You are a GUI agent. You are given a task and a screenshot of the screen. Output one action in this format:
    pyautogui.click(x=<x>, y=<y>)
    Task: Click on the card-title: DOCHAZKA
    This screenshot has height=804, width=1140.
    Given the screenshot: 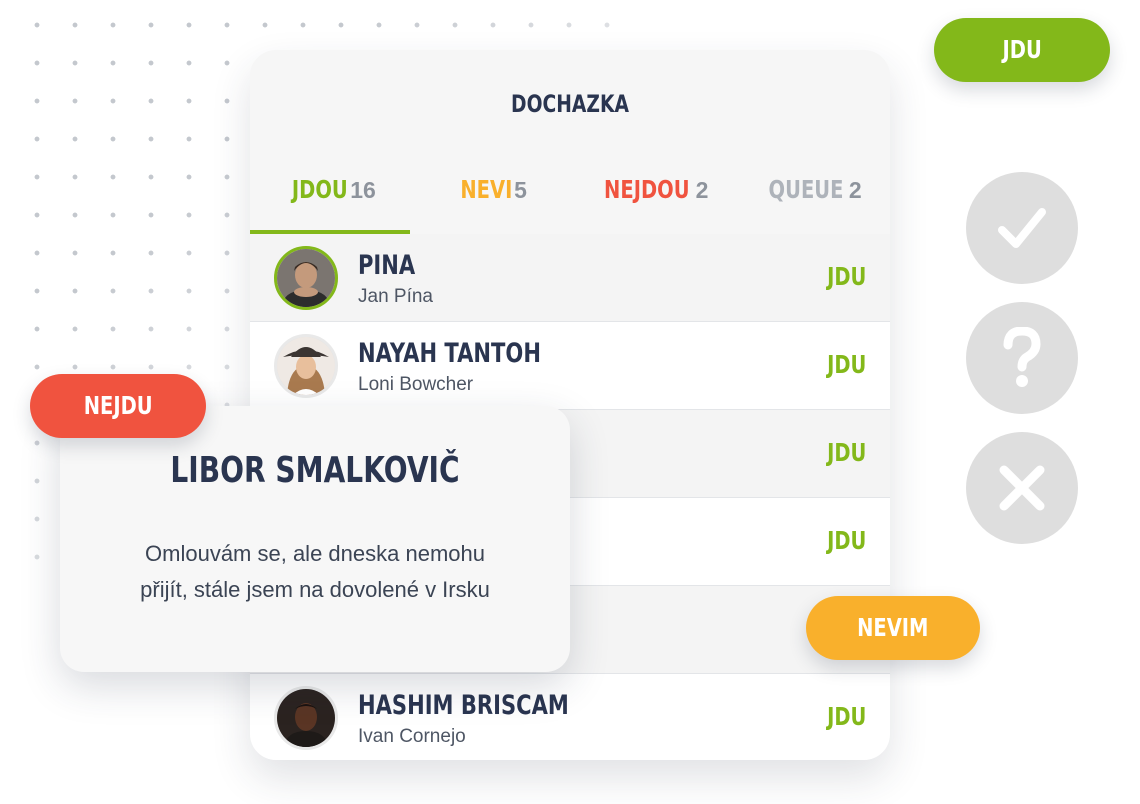 What is the action you would take?
    pyautogui.click(x=570, y=104)
    